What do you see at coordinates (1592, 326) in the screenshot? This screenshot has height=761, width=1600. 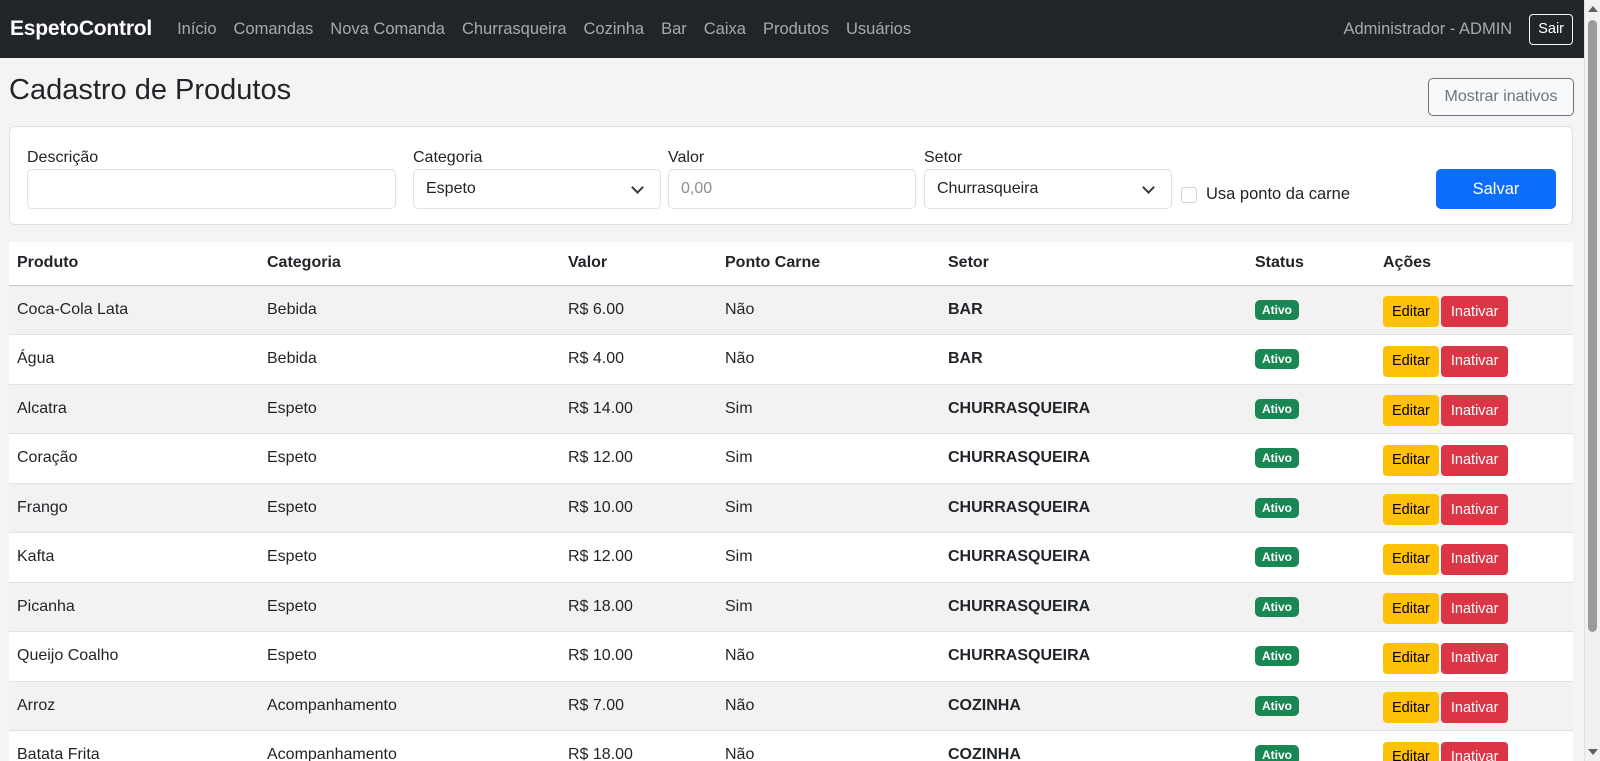 I see `scroll-thumb` at bounding box center [1592, 326].